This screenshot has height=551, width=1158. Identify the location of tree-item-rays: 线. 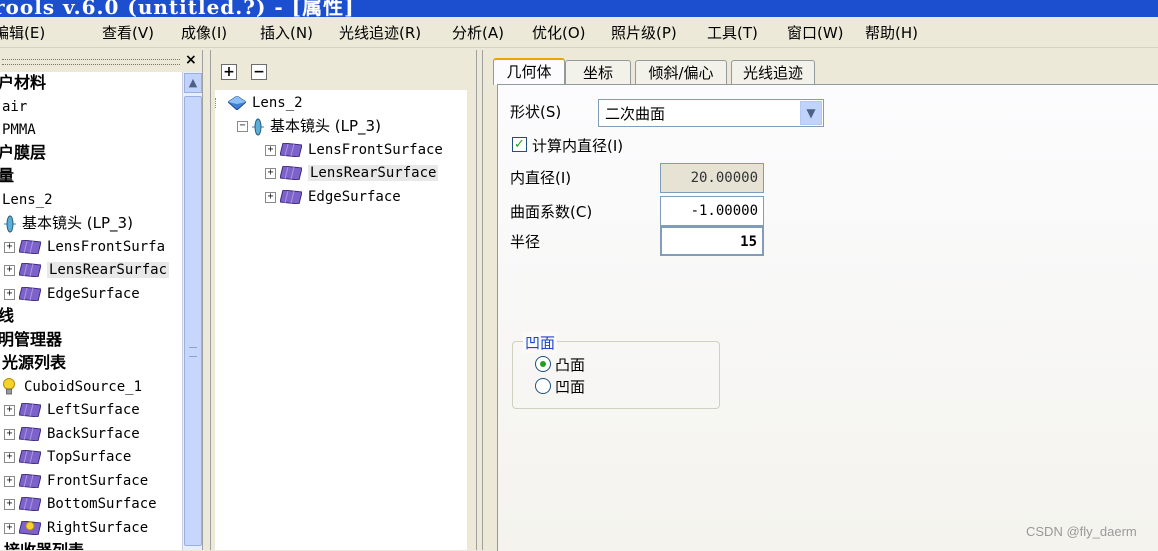
(7, 316).